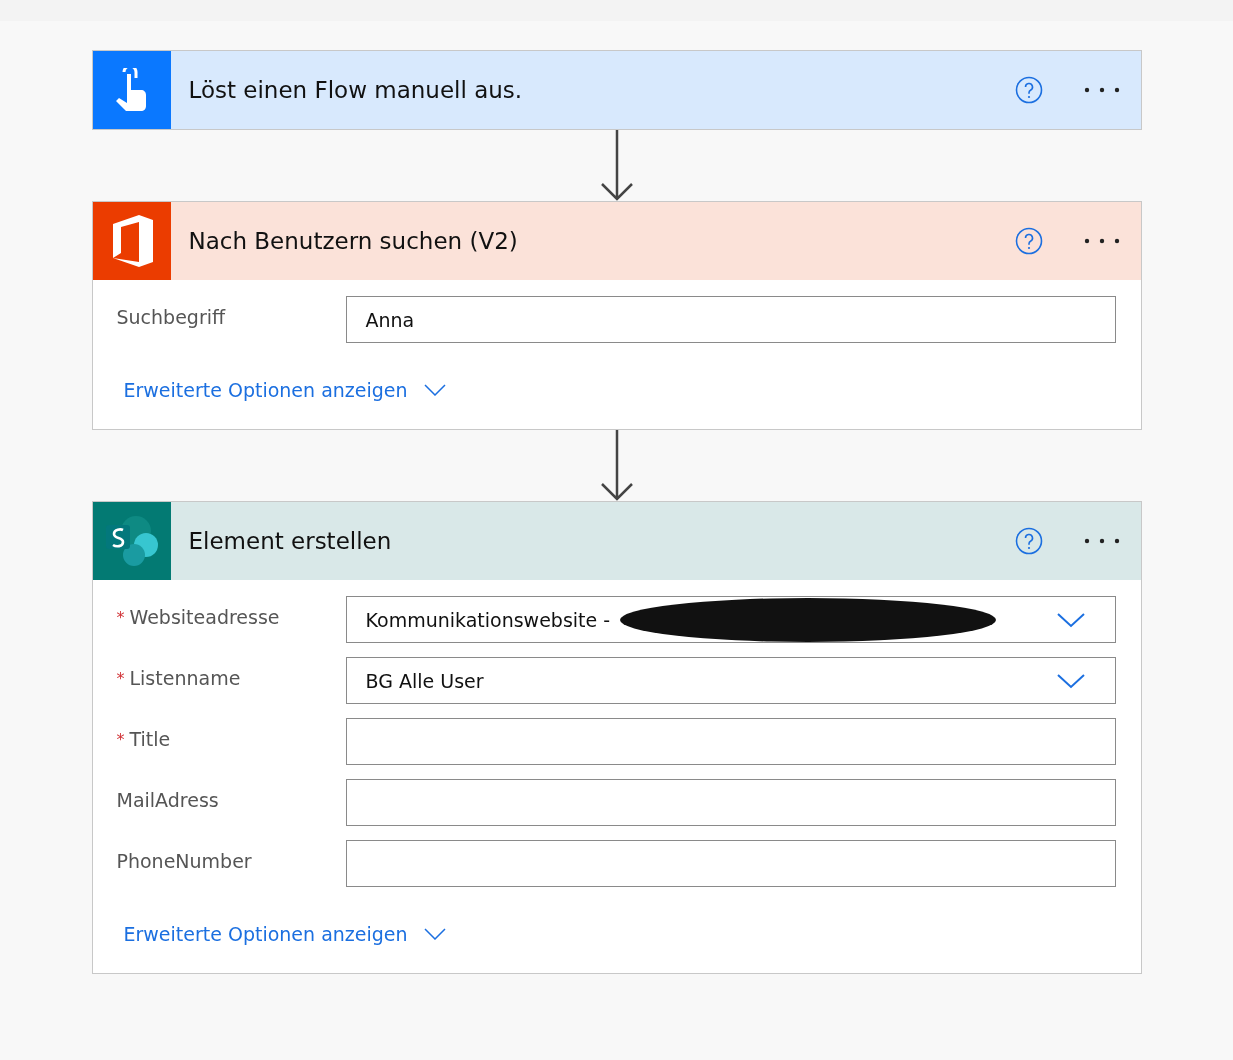 This screenshot has height=1060, width=1233. What do you see at coordinates (185, 677) in the screenshot?
I see `field-label: Listenname` at bounding box center [185, 677].